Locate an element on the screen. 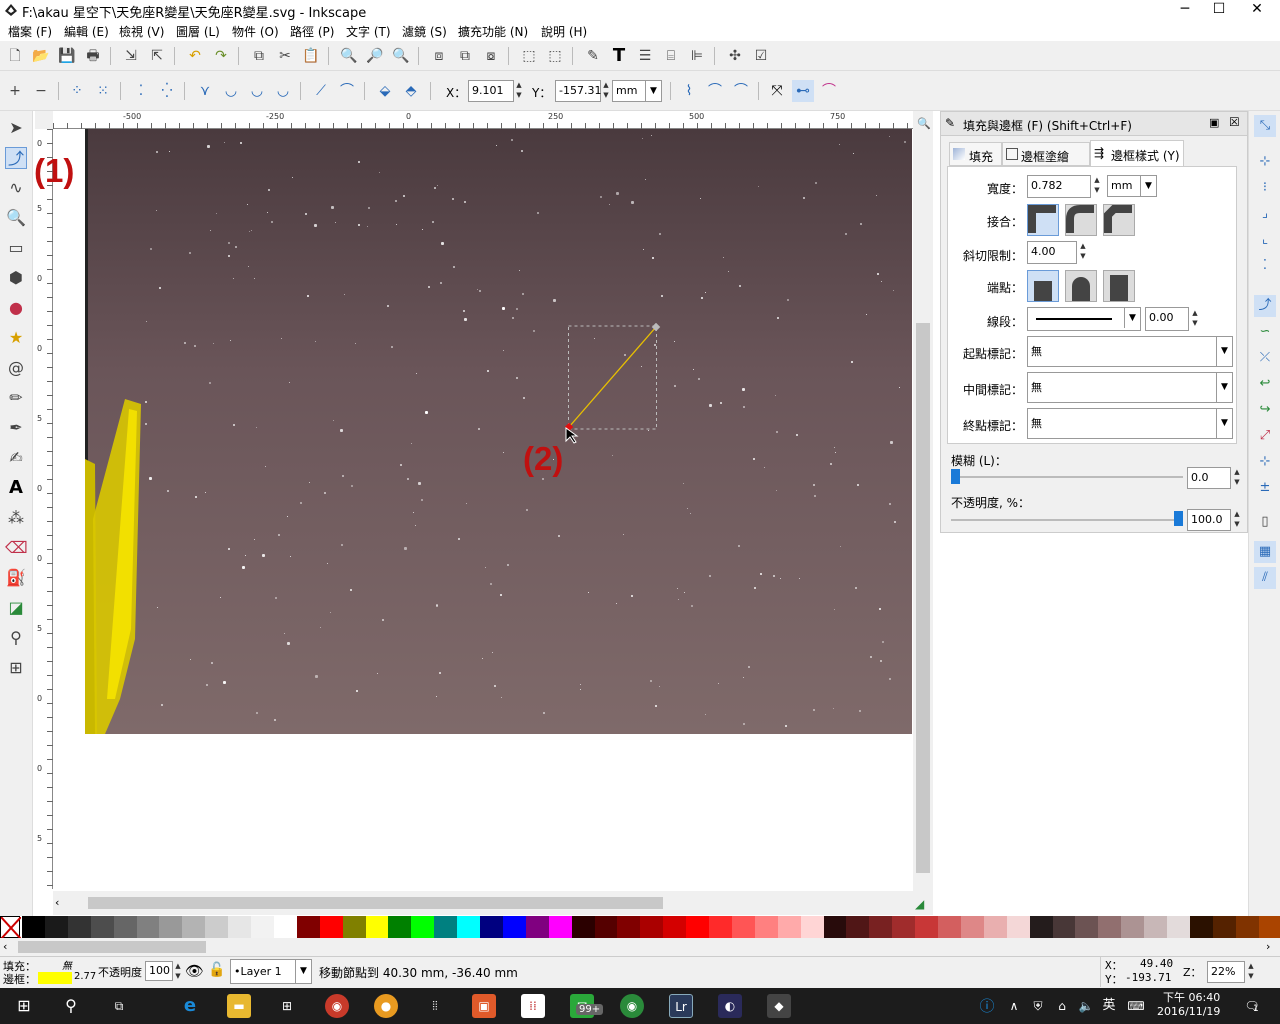  chrome-icon: ◉ is located at coordinates (337, 1006).